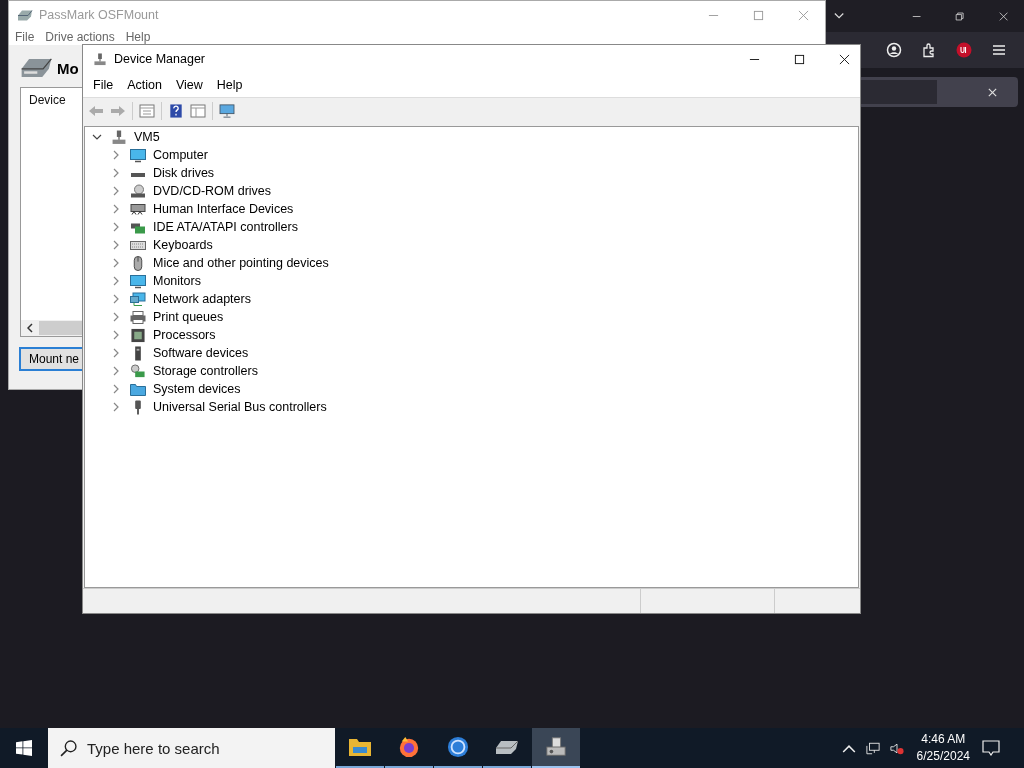 The image size is (1024, 768). Describe the element at coordinates (844, 59) in the screenshot. I see `close-icon` at that location.